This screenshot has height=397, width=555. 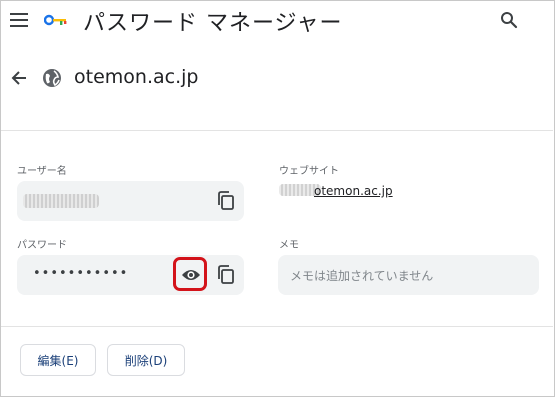 I want to click on hamburger-menu-icon, so click(x=19, y=20).